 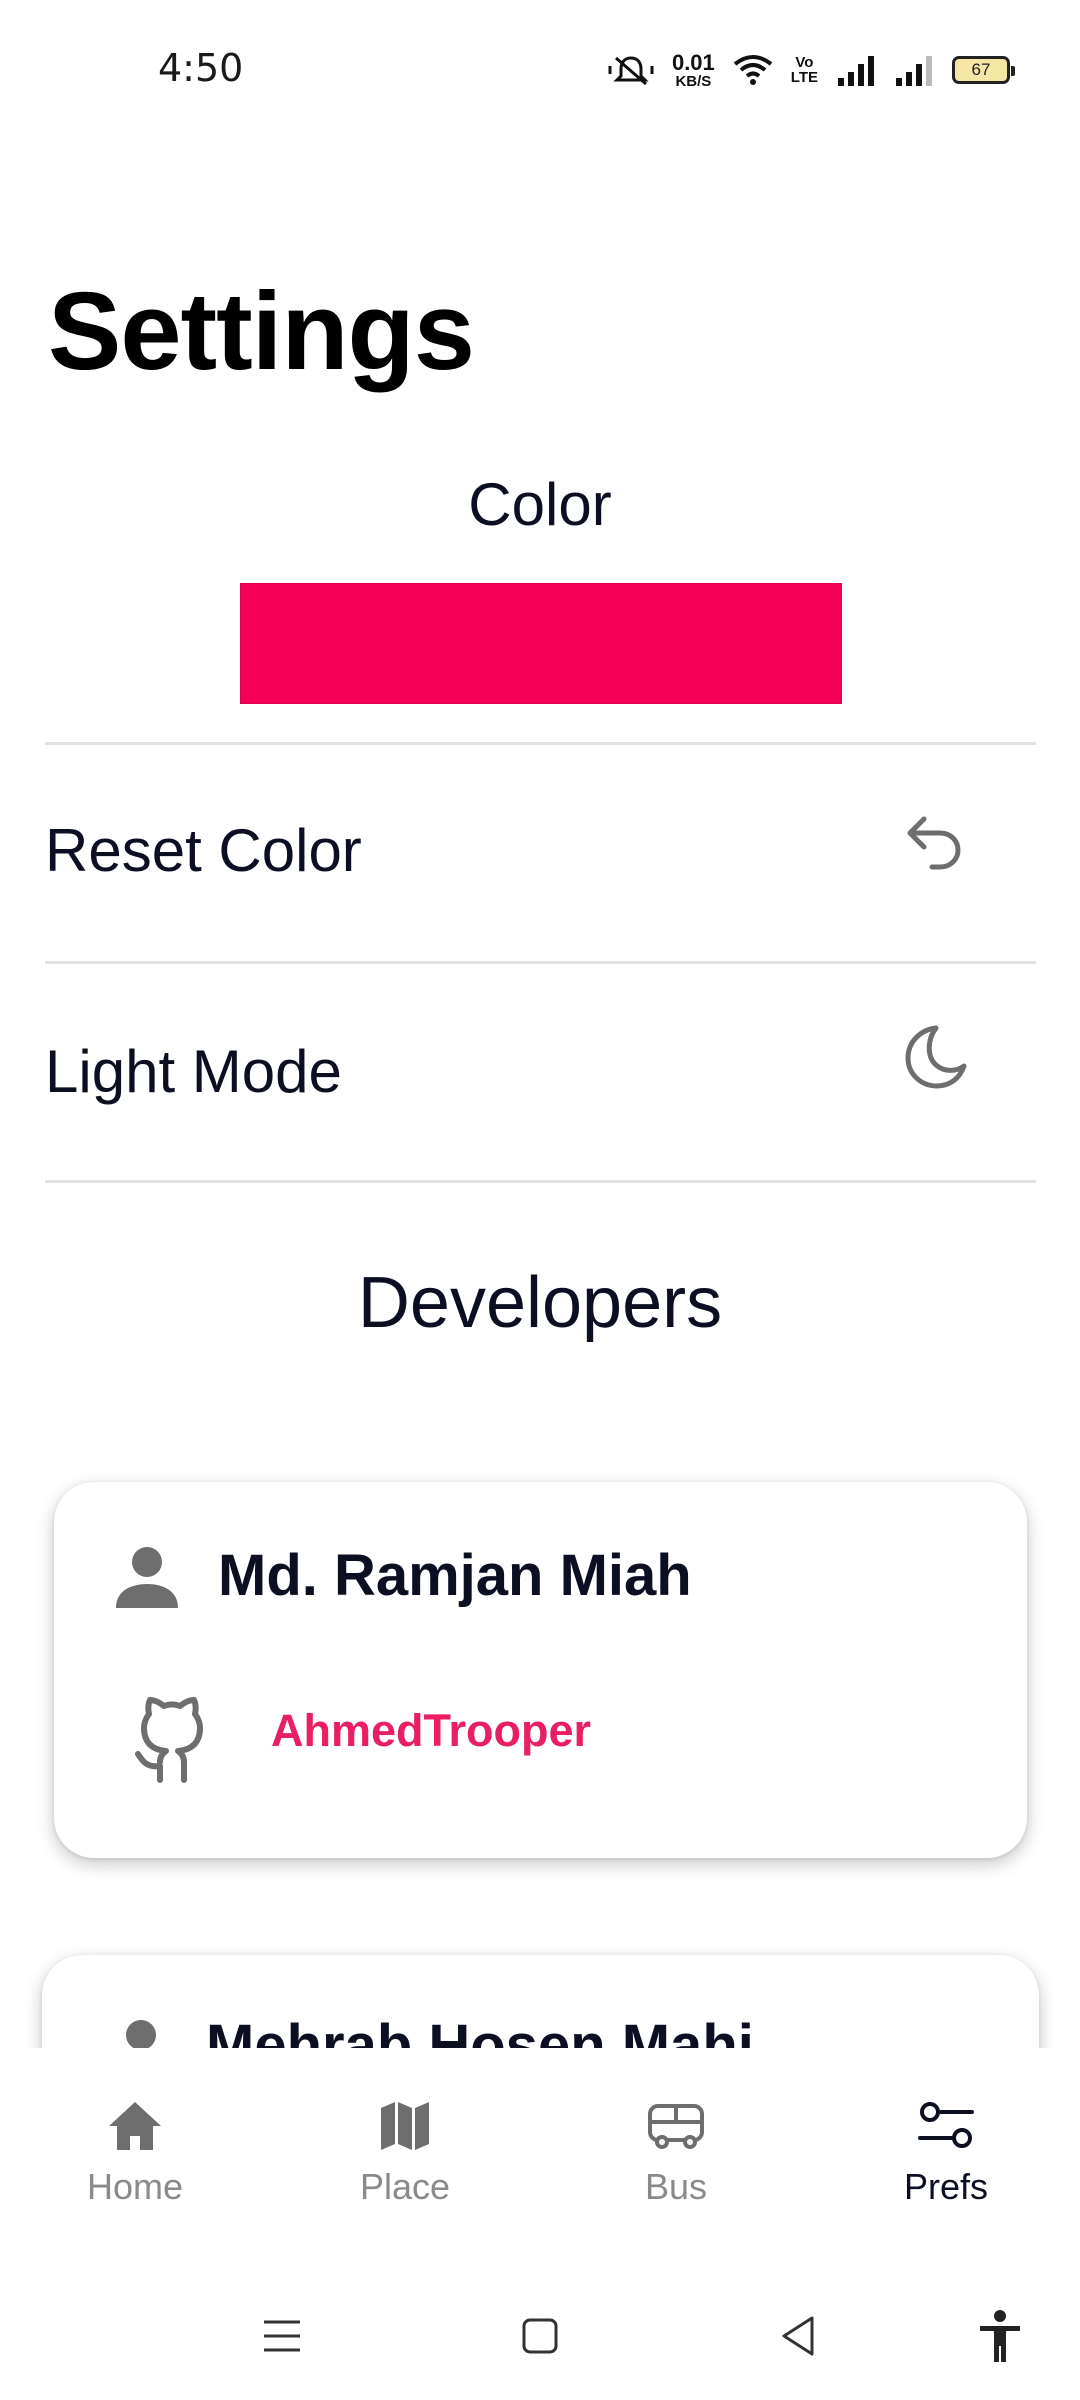 What do you see at coordinates (540, 840) in the screenshot?
I see `reset-color-row: Reset Color` at bounding box center [540, 840].